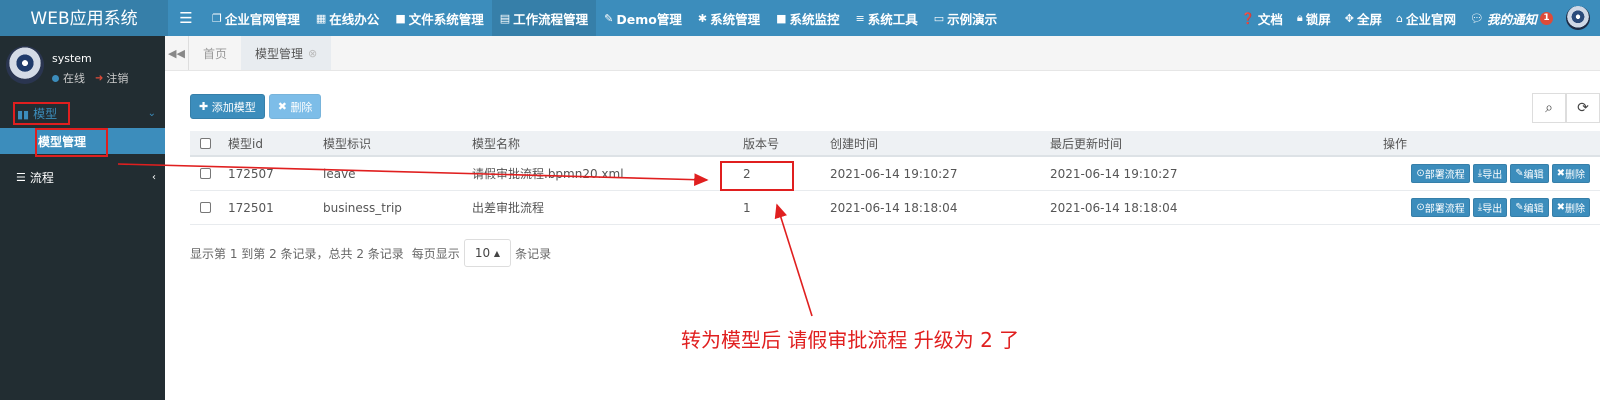 The width and height of the screenshot is (1600, 400). I want to click on tab-model-management: 模型管理 ⊗, so click(286, 53).